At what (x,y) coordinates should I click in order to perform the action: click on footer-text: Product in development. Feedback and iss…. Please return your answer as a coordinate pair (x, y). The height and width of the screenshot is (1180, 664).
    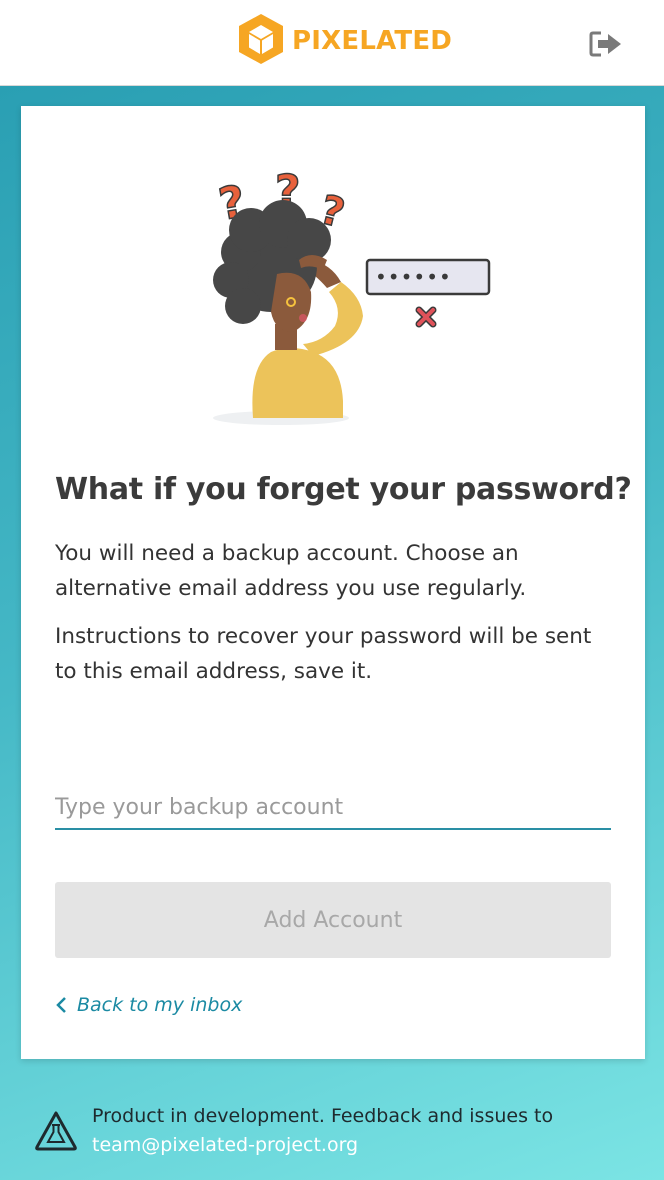
    Looking at the image, I should click on (372, 1131).